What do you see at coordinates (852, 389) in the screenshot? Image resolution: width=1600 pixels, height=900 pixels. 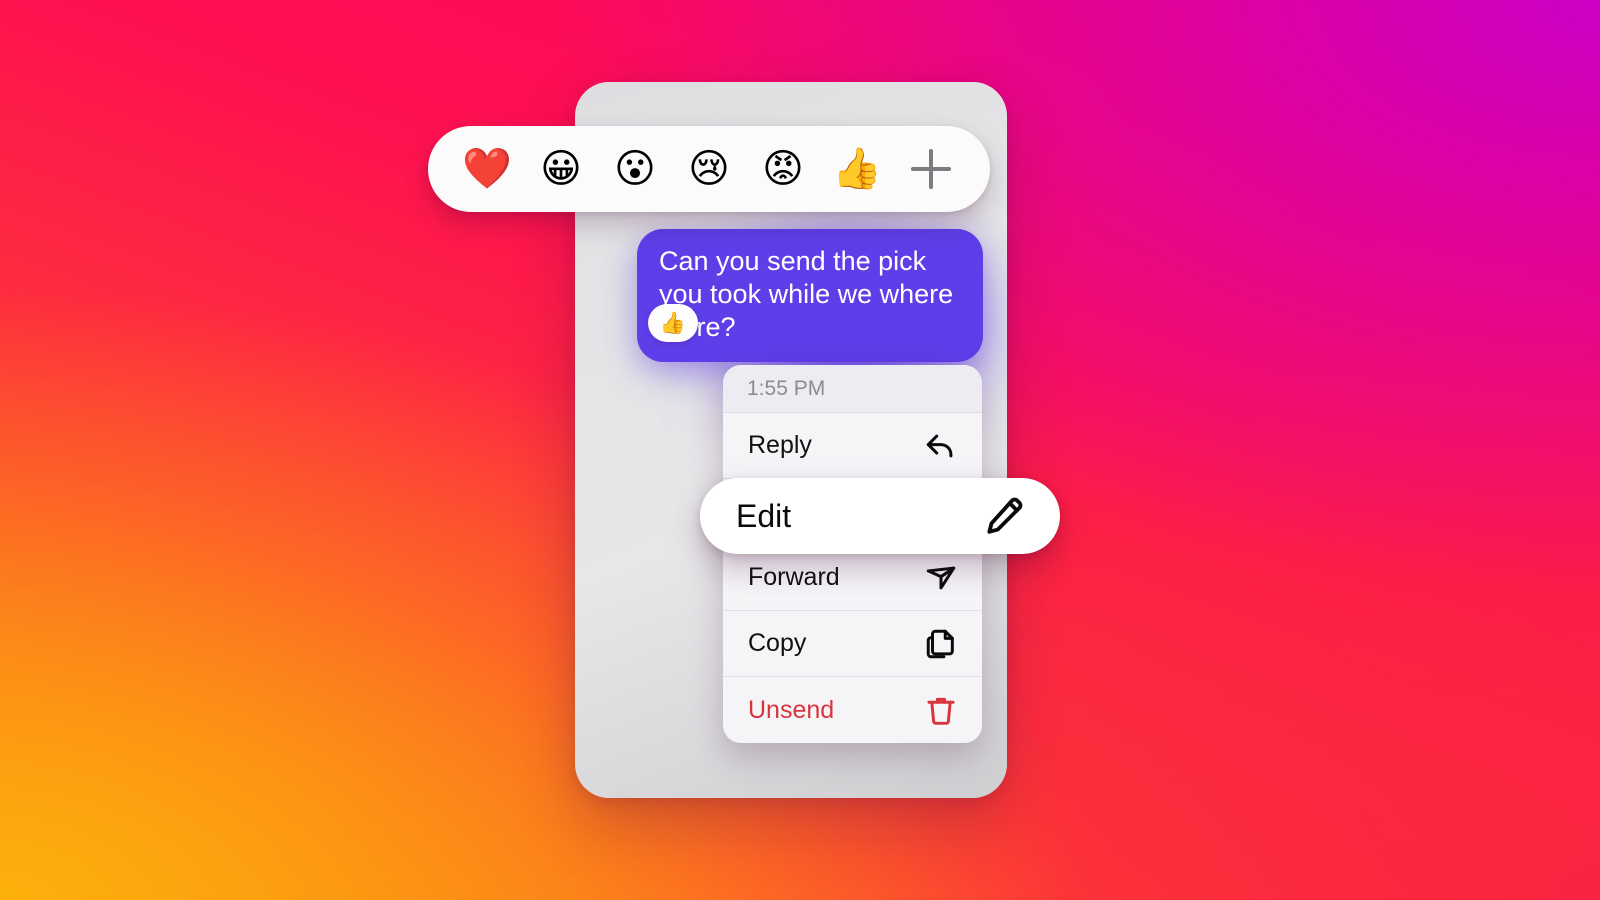 I see `message-timestamp: 1:55 PM` at bounding box center [852, 389].